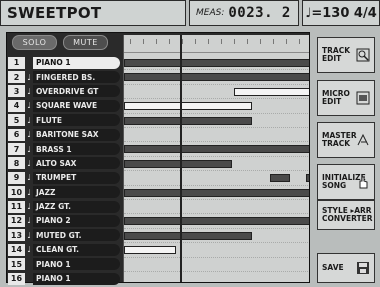 This screenshot has width=380, height=287. What do you see at coordinates (347, 218) in the screenshot?
I see `style-arr-label-2: CONVERTER` at bounding box center [347, 218].